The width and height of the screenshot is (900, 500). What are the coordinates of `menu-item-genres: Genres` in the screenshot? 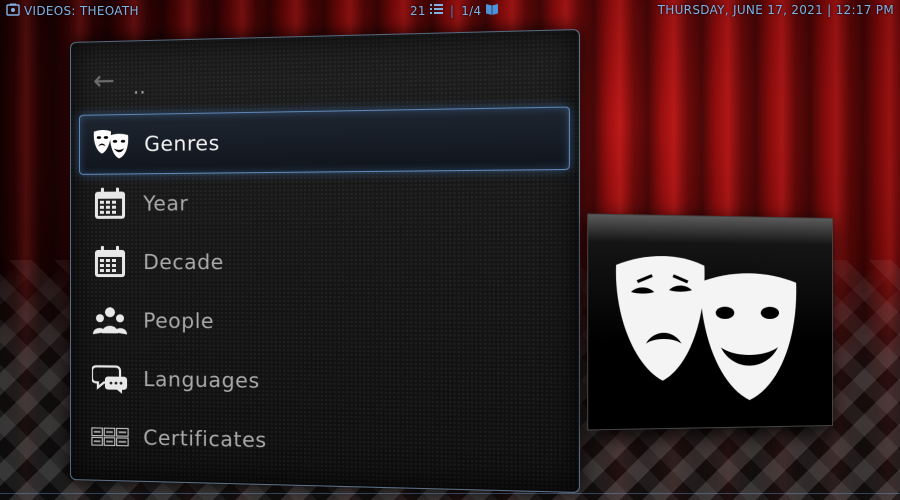 It's located at (324, 140).